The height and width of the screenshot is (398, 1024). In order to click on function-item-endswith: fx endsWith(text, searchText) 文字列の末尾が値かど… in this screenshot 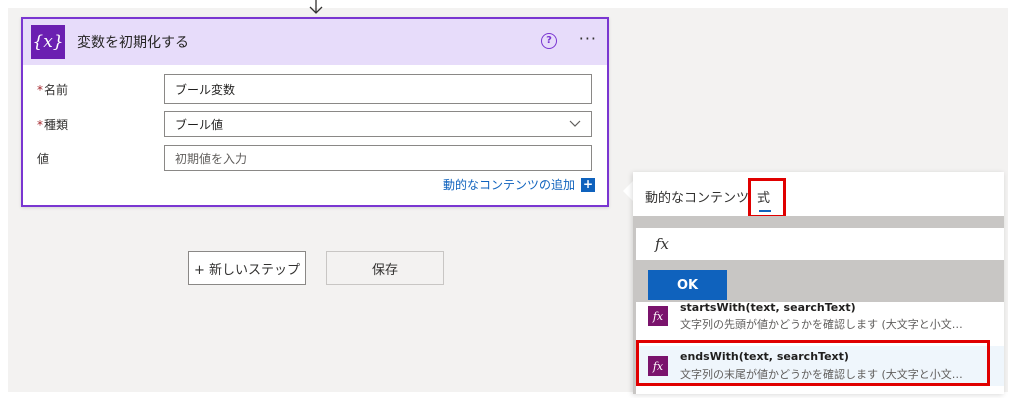, I will do `click(820, 363)`.